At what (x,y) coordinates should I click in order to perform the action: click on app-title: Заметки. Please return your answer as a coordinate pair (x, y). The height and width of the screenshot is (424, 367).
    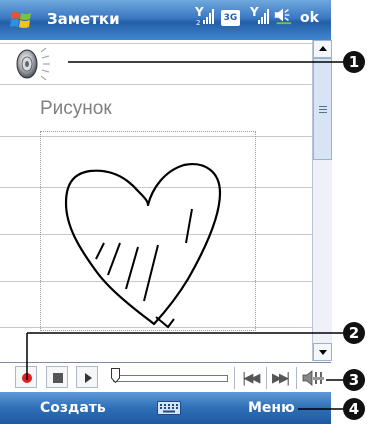
    Looking at the image, I should click on (83, 19).